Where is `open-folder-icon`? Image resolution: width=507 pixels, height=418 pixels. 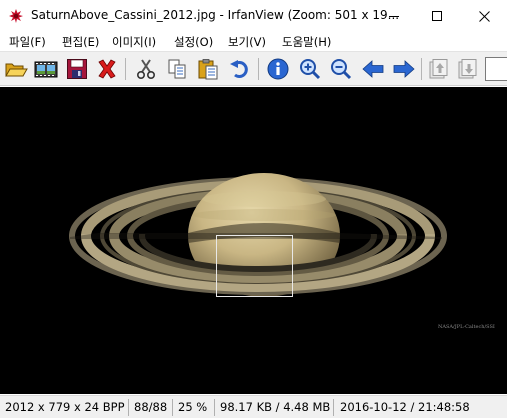
open-folder-icon is located at coordinates (16, 70).